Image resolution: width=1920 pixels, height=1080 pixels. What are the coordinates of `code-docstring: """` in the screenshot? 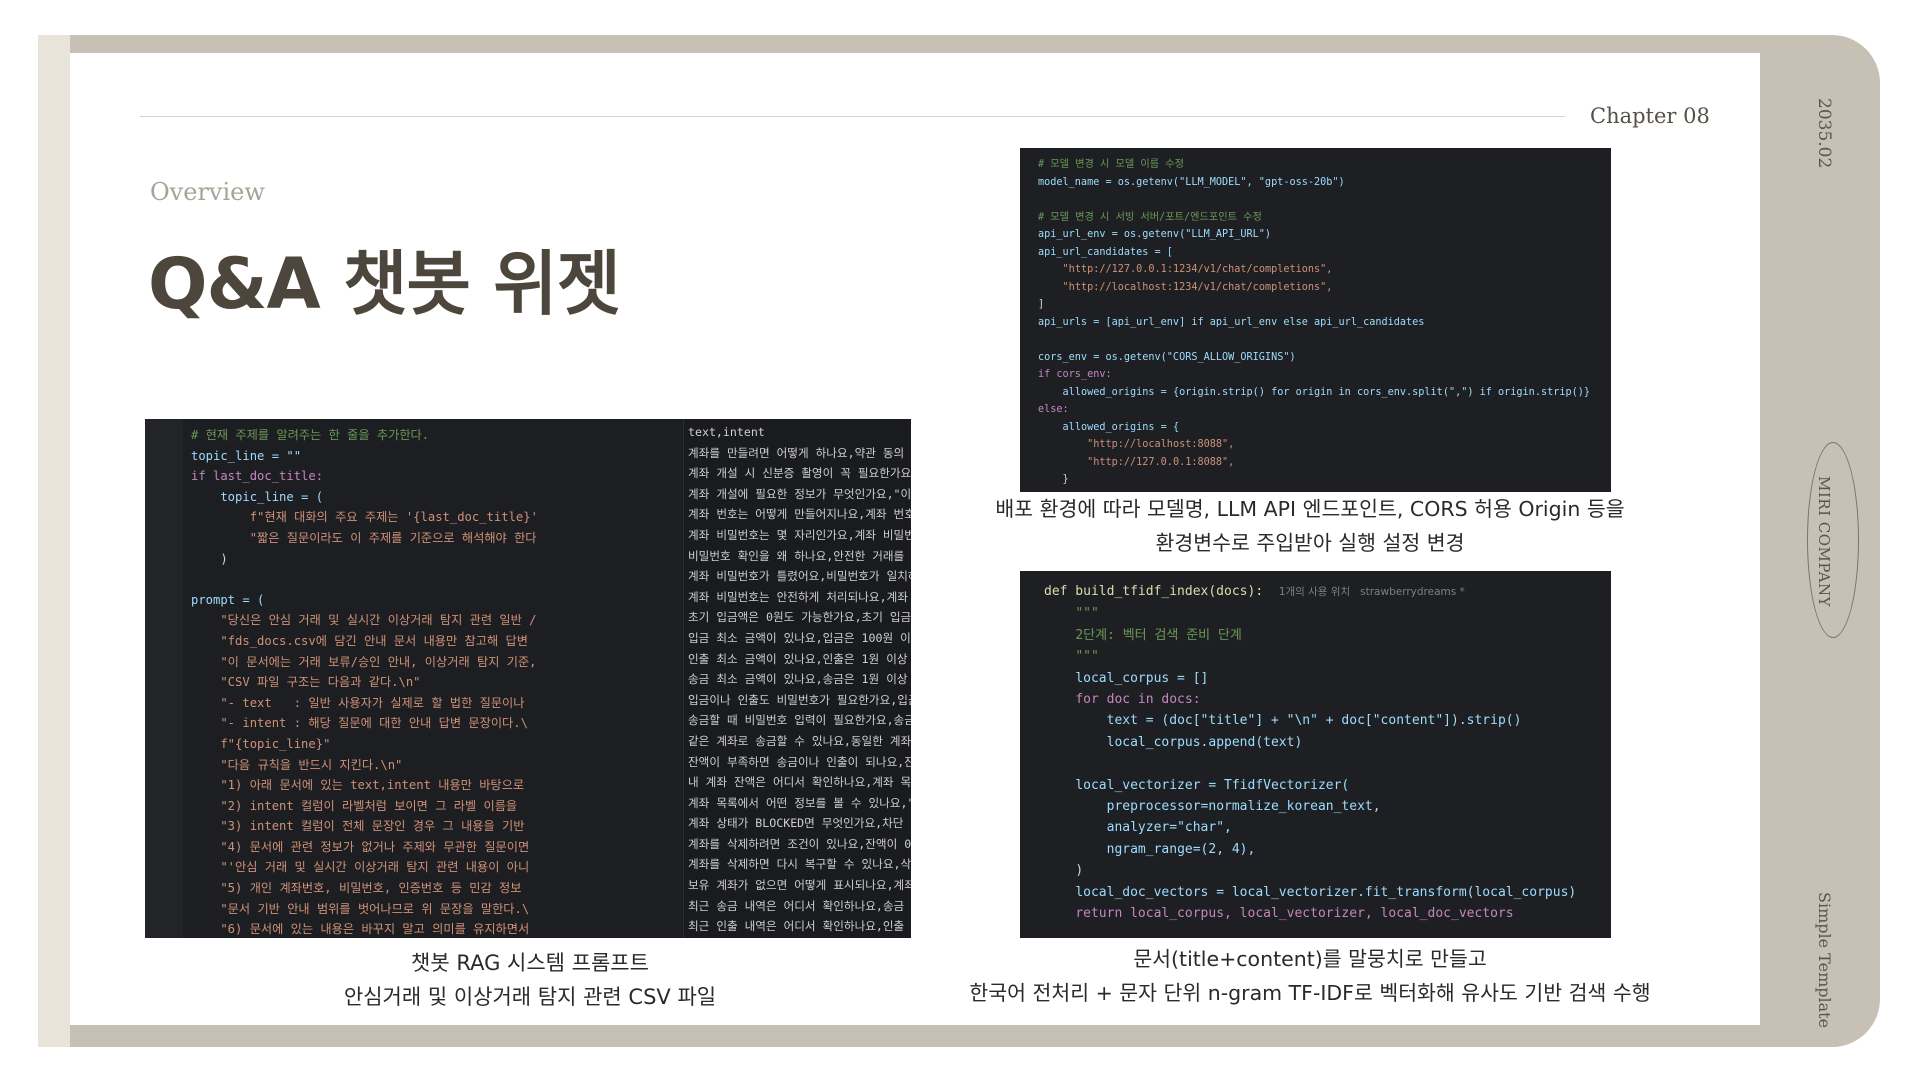 It's located at (1087, 614).